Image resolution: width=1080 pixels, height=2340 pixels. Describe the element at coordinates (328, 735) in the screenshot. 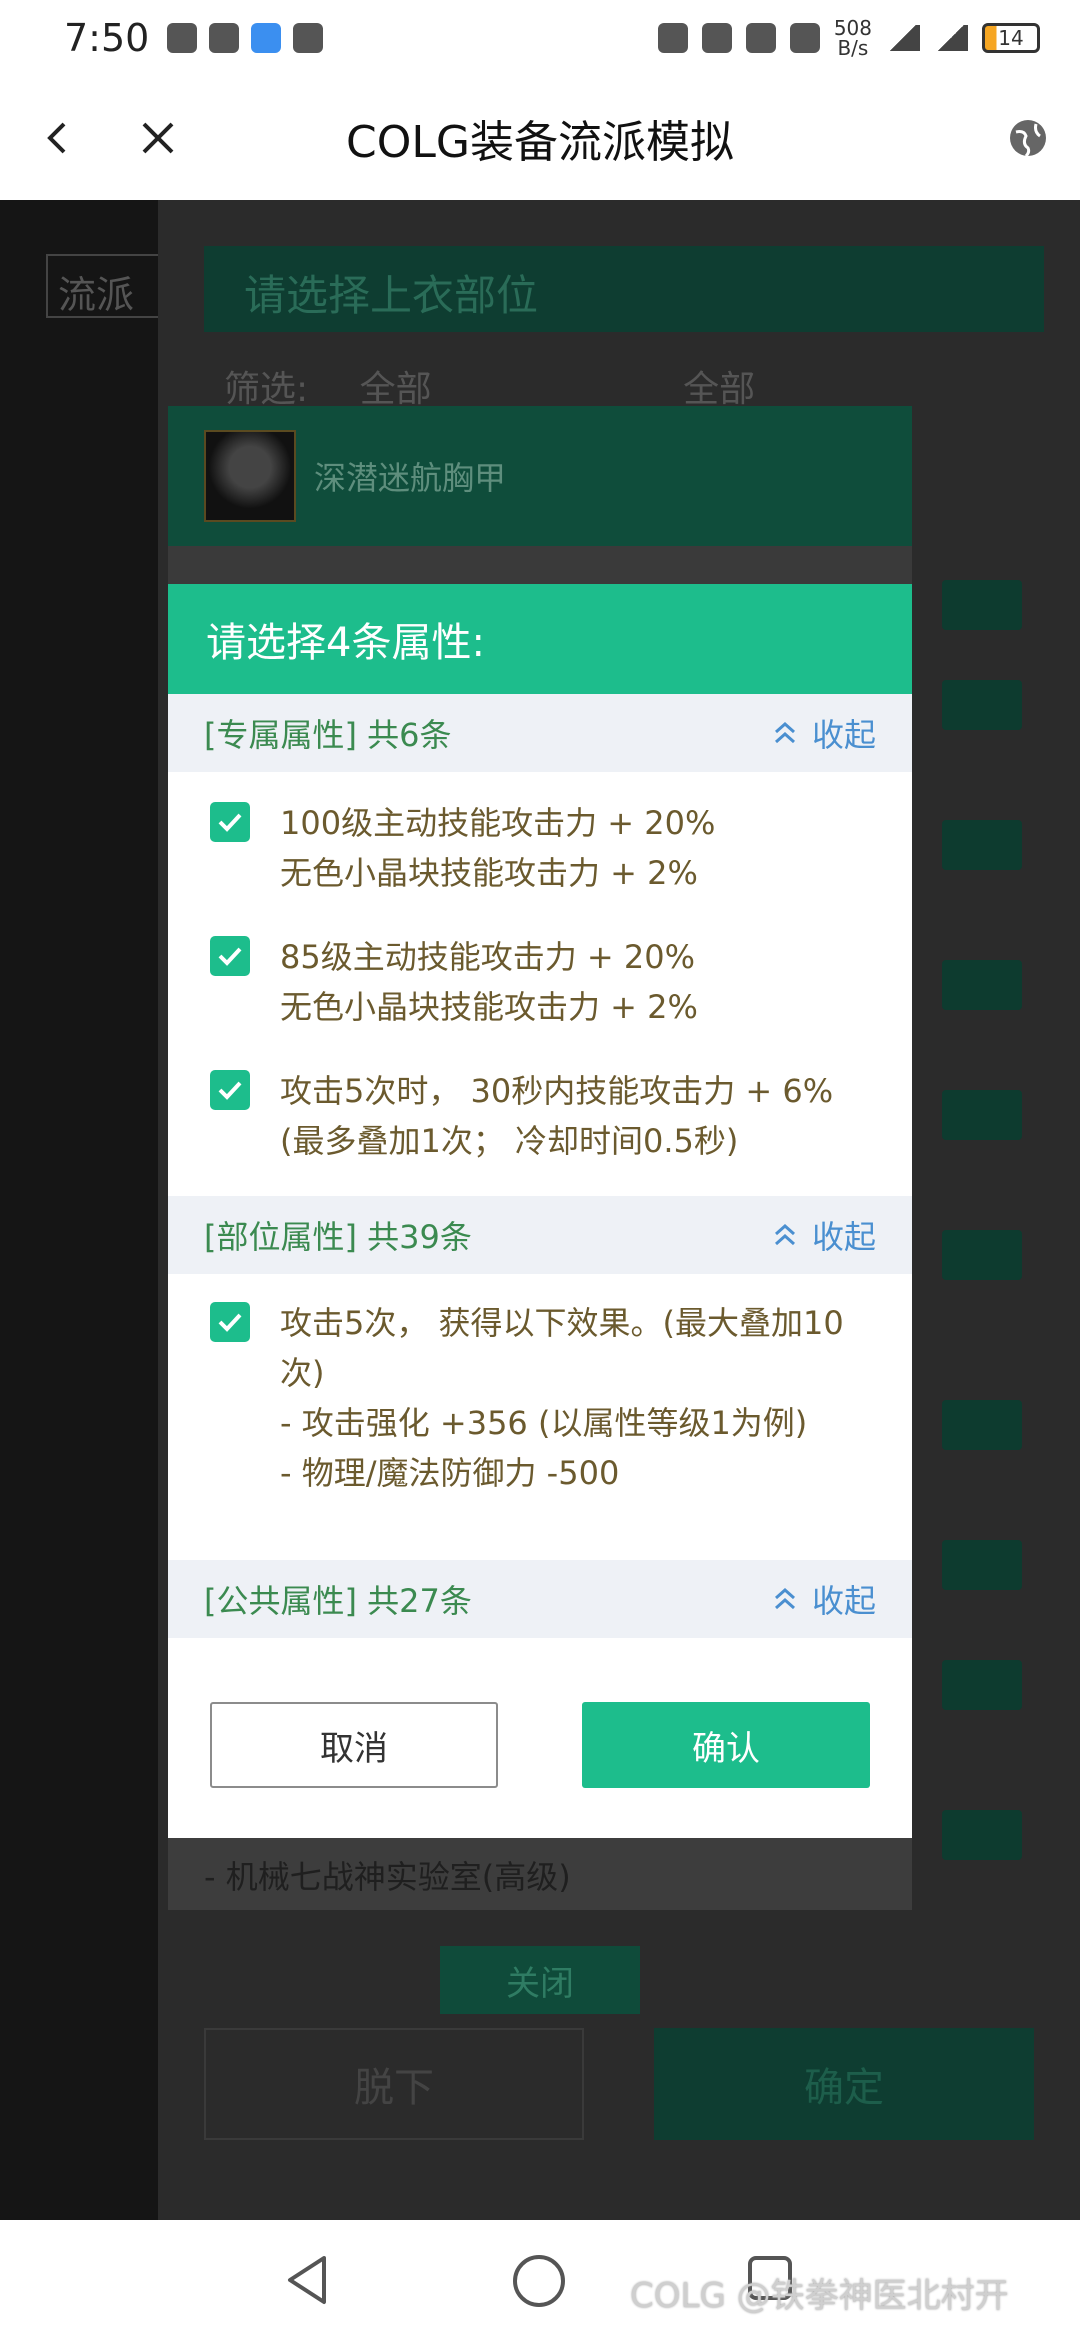

I see `section-title: [专属属性] 共6条` at that location.